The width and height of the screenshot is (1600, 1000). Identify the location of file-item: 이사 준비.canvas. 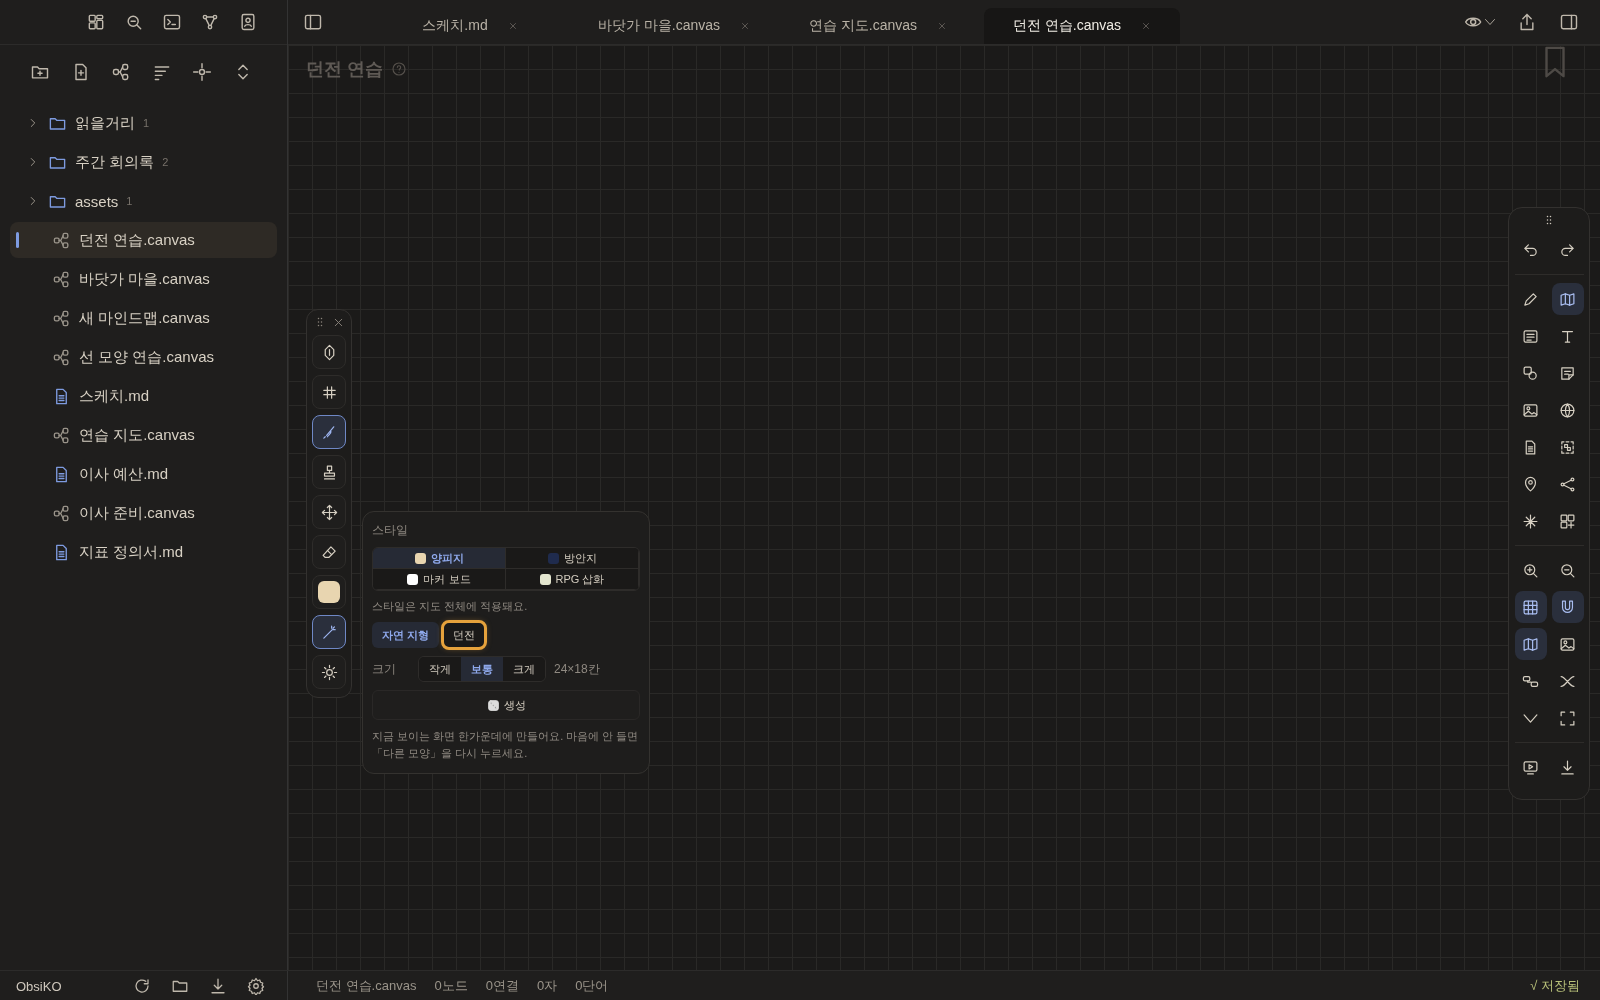
(143, 513).